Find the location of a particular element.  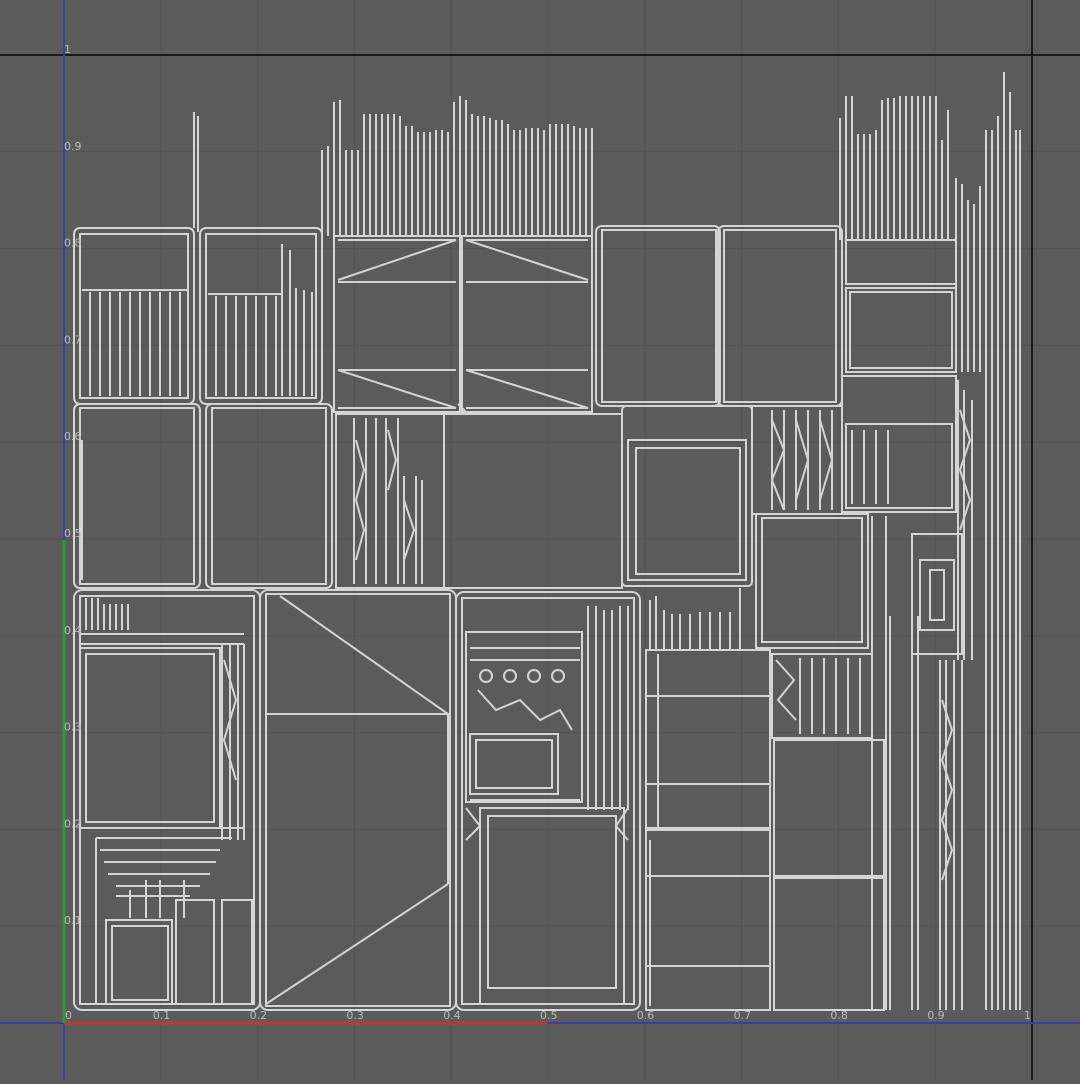

v-tick-label: 1 is located at coordinates (67, 49).